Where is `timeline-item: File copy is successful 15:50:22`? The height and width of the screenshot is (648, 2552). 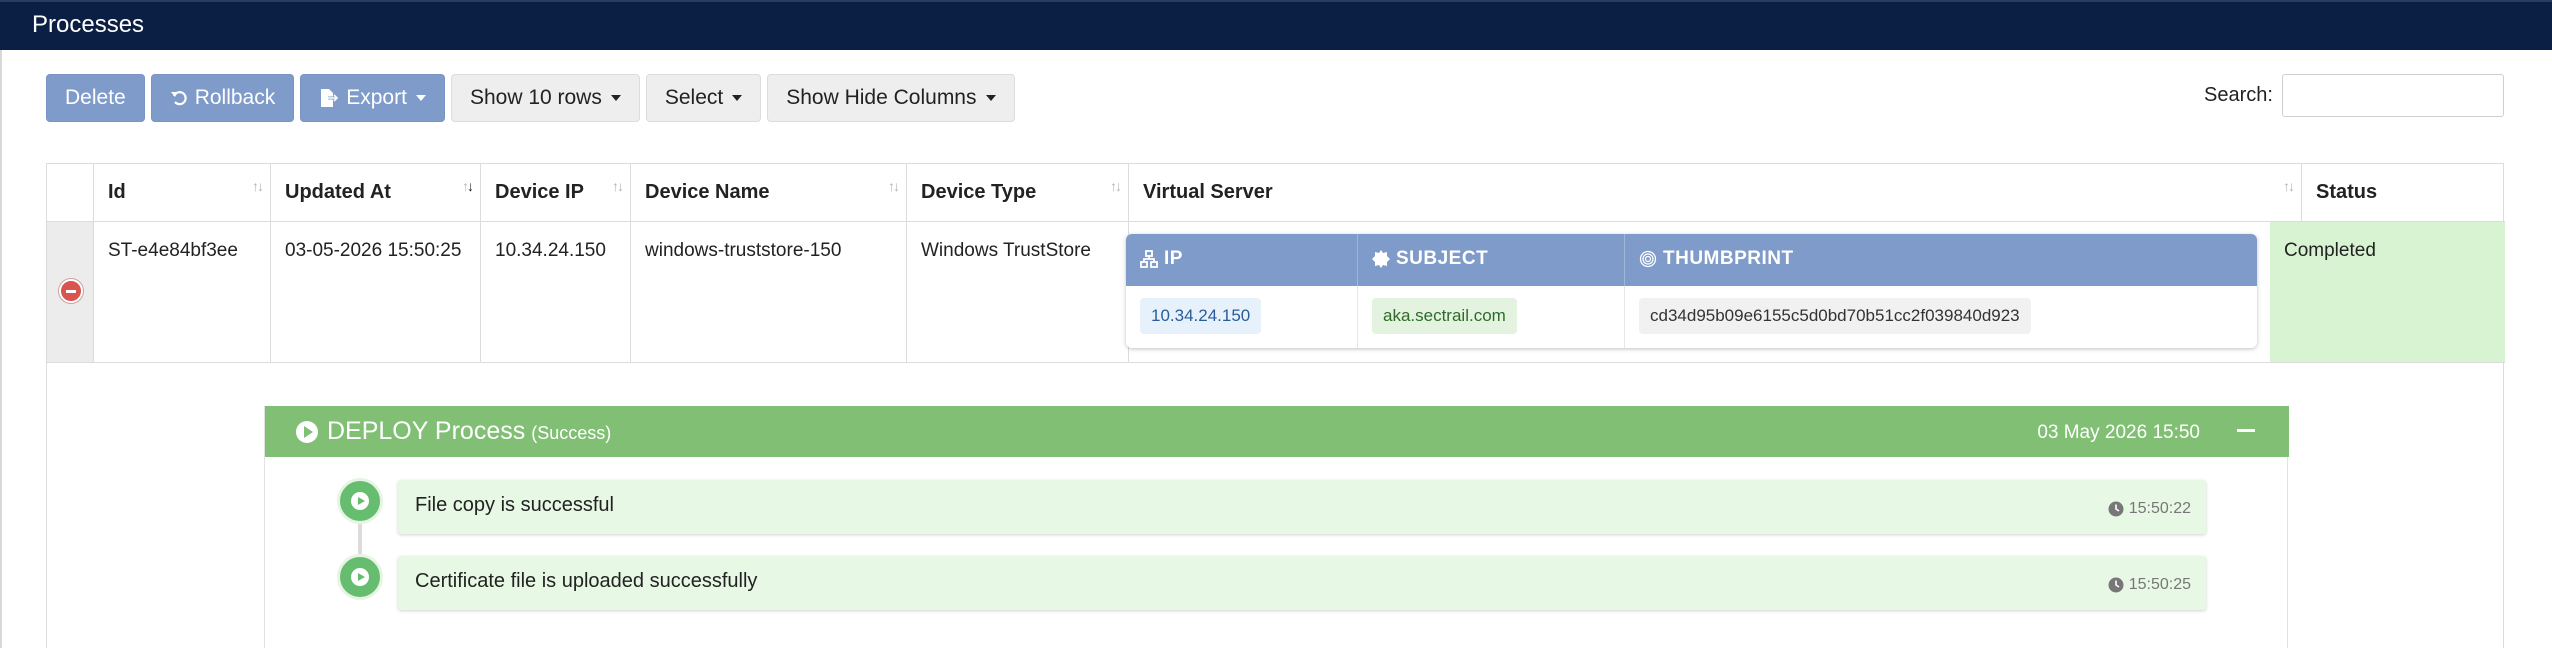 timeline-item: File copy is successful 15:50:22 is located at coordinates (1302, 507).